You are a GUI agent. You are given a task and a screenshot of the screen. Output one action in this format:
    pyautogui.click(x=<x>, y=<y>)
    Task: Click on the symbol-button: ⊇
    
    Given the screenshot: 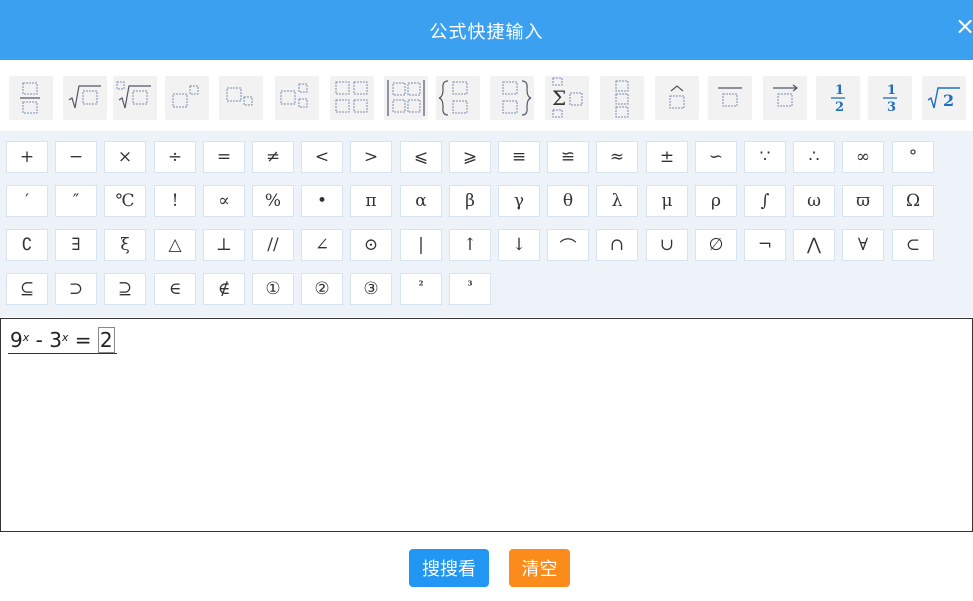 What is the action you would take?
    pyautogui.click(x=125, y=289)
    